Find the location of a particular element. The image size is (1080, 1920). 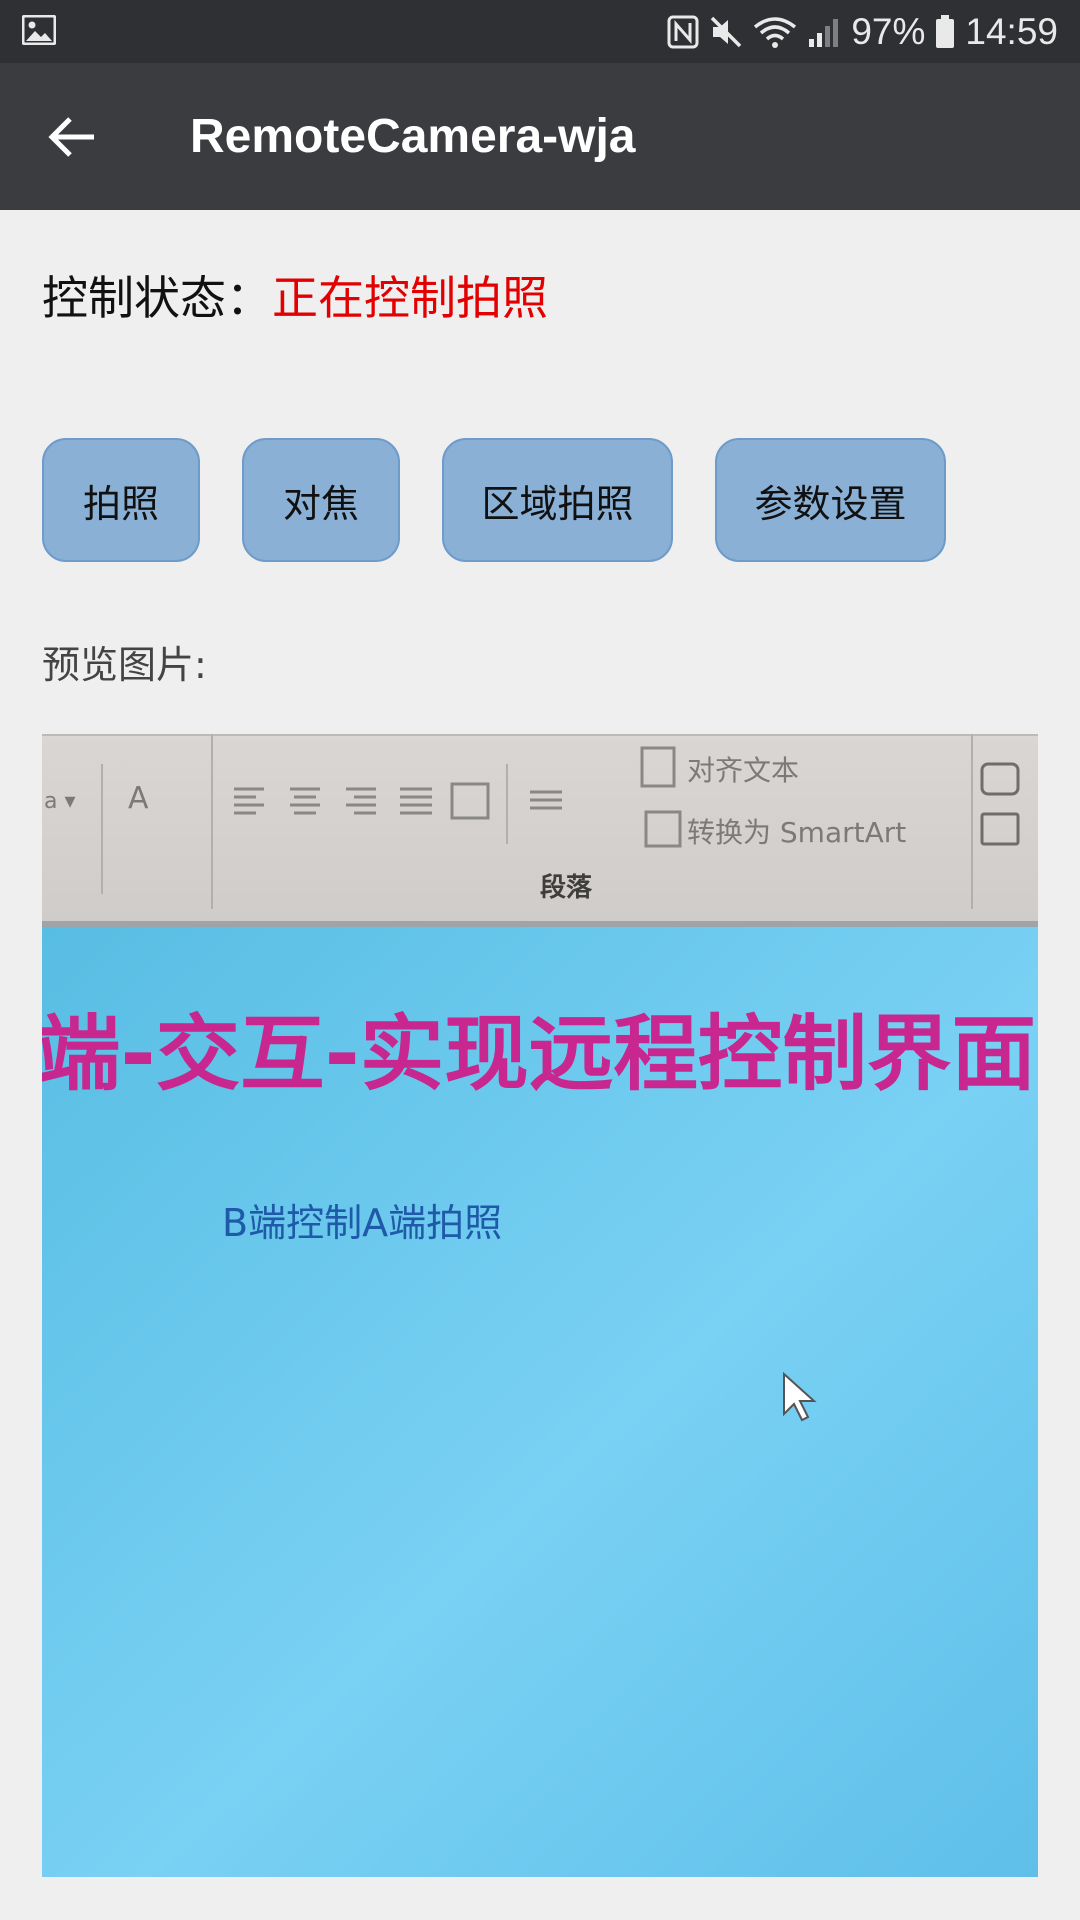

mute-icon is located at coordinates (726, 31).